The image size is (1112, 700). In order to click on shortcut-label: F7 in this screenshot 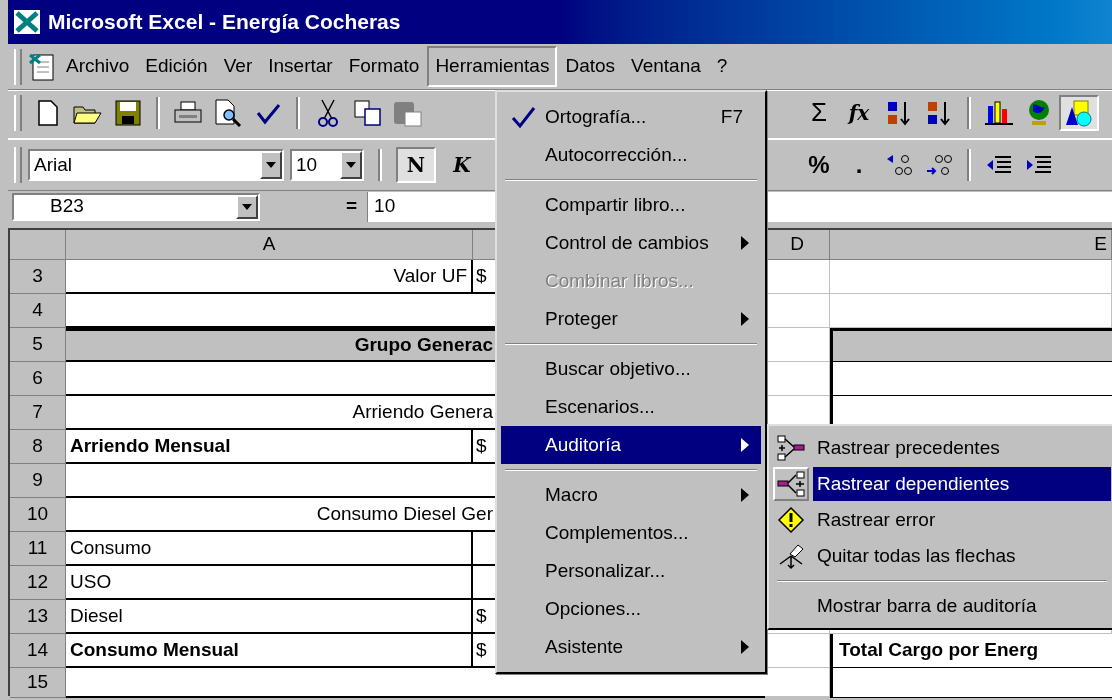, I will do `click(731, 116)`.